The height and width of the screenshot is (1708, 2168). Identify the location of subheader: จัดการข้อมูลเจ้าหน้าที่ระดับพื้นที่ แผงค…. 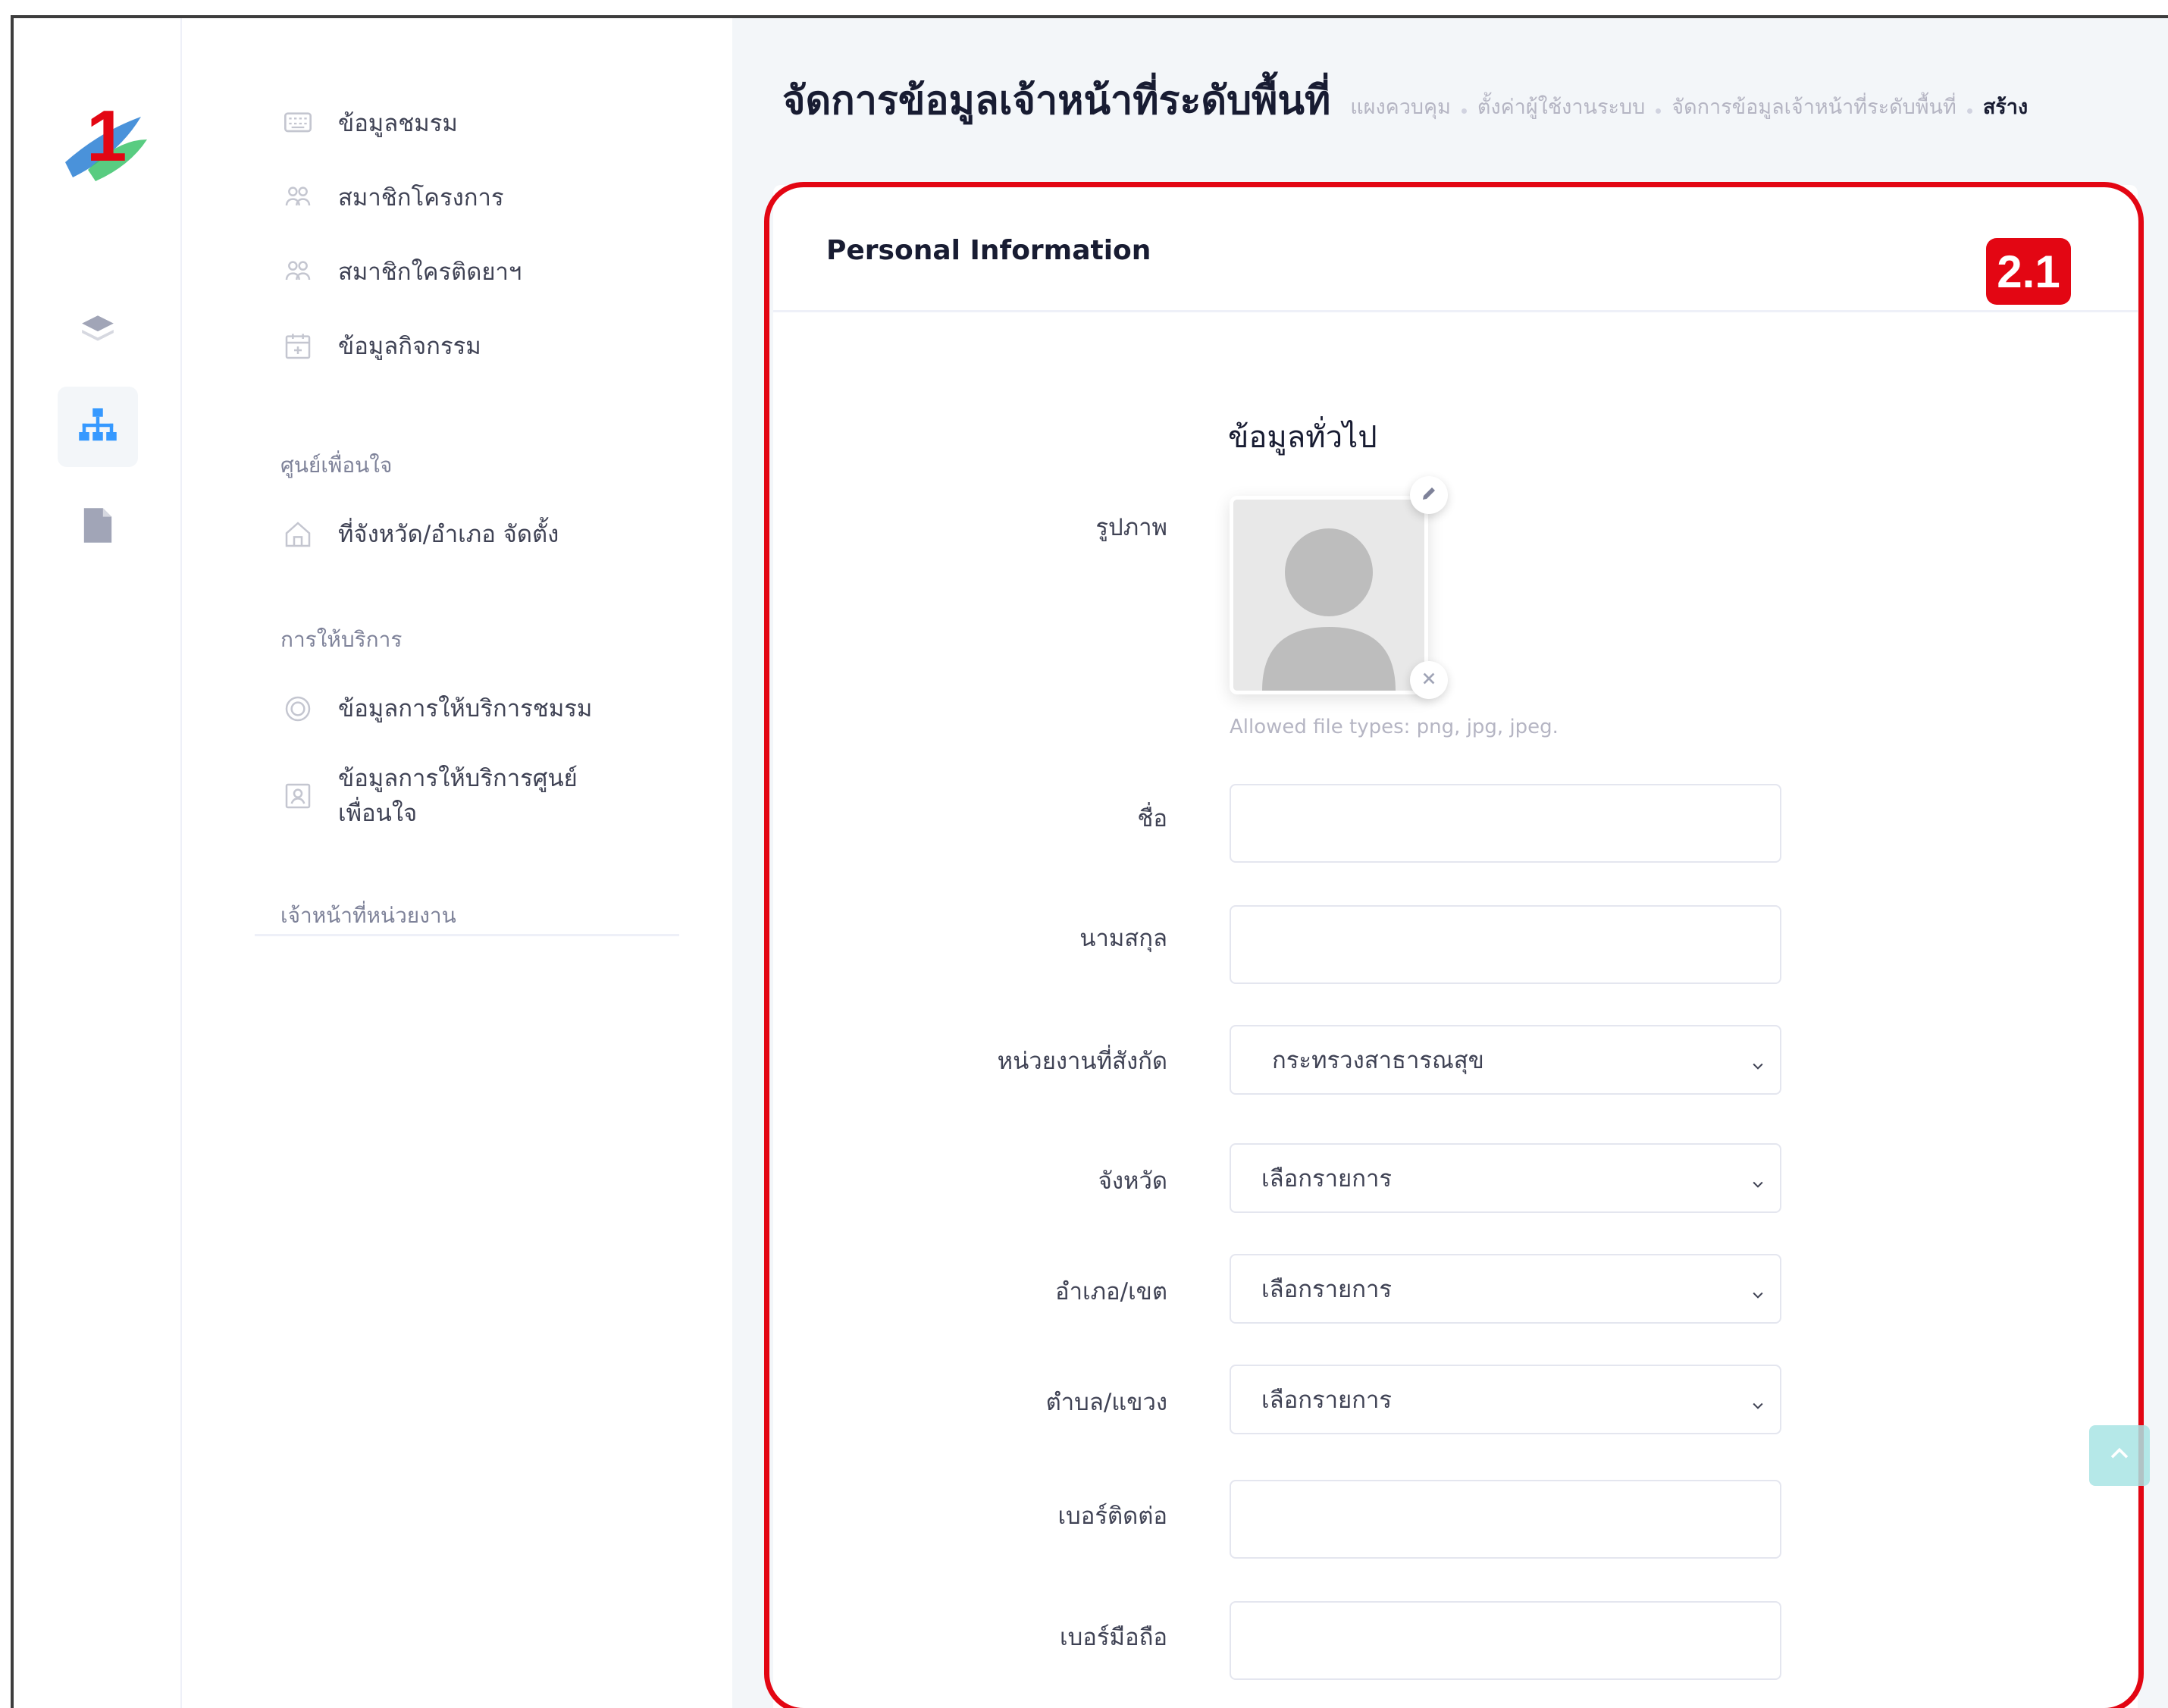
(1405, 99).